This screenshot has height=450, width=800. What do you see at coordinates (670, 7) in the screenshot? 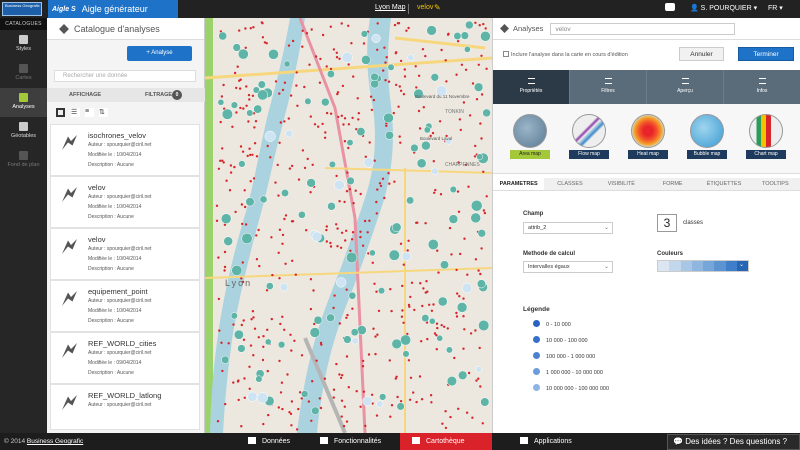
I see `chat-icon` at bounding box center [670, 7].